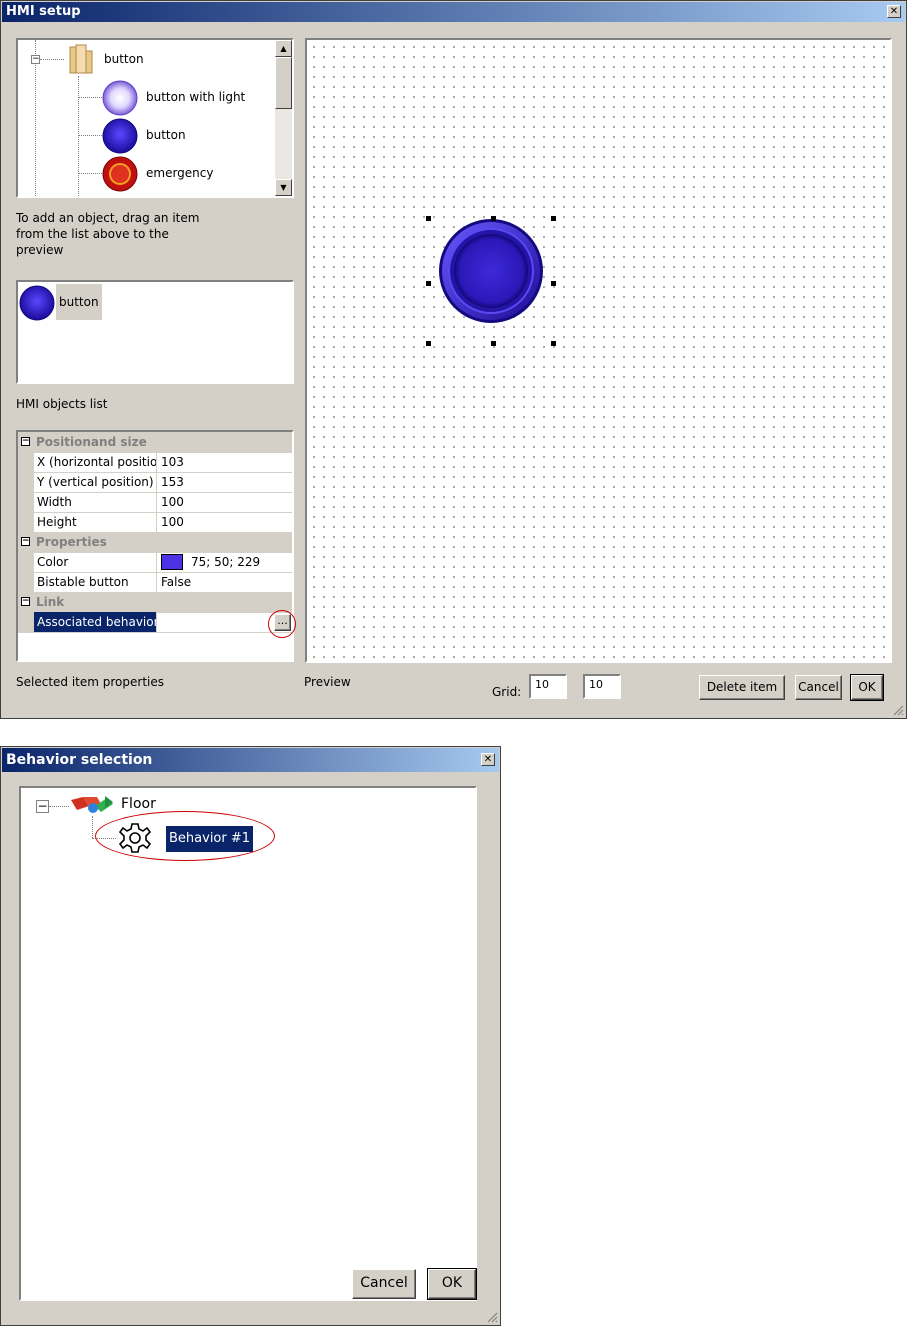 Image resolution: width=907 pixels, height=1326 pixels. Describe the element at coordinates (185, 836) in the screenshot. I see `highlight-ellipse` at that location.